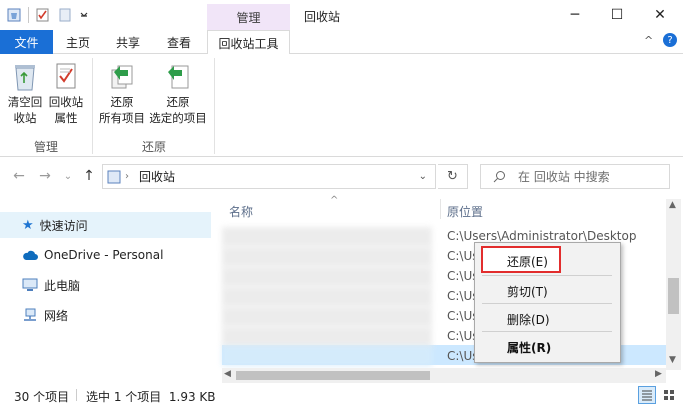 The image size is (683, 406). What do you see at coordinates (105, 225) in the screenshot?
I see `sidebar-item-quick-access: ★ 快速访问` at bounding box center [105, 225].